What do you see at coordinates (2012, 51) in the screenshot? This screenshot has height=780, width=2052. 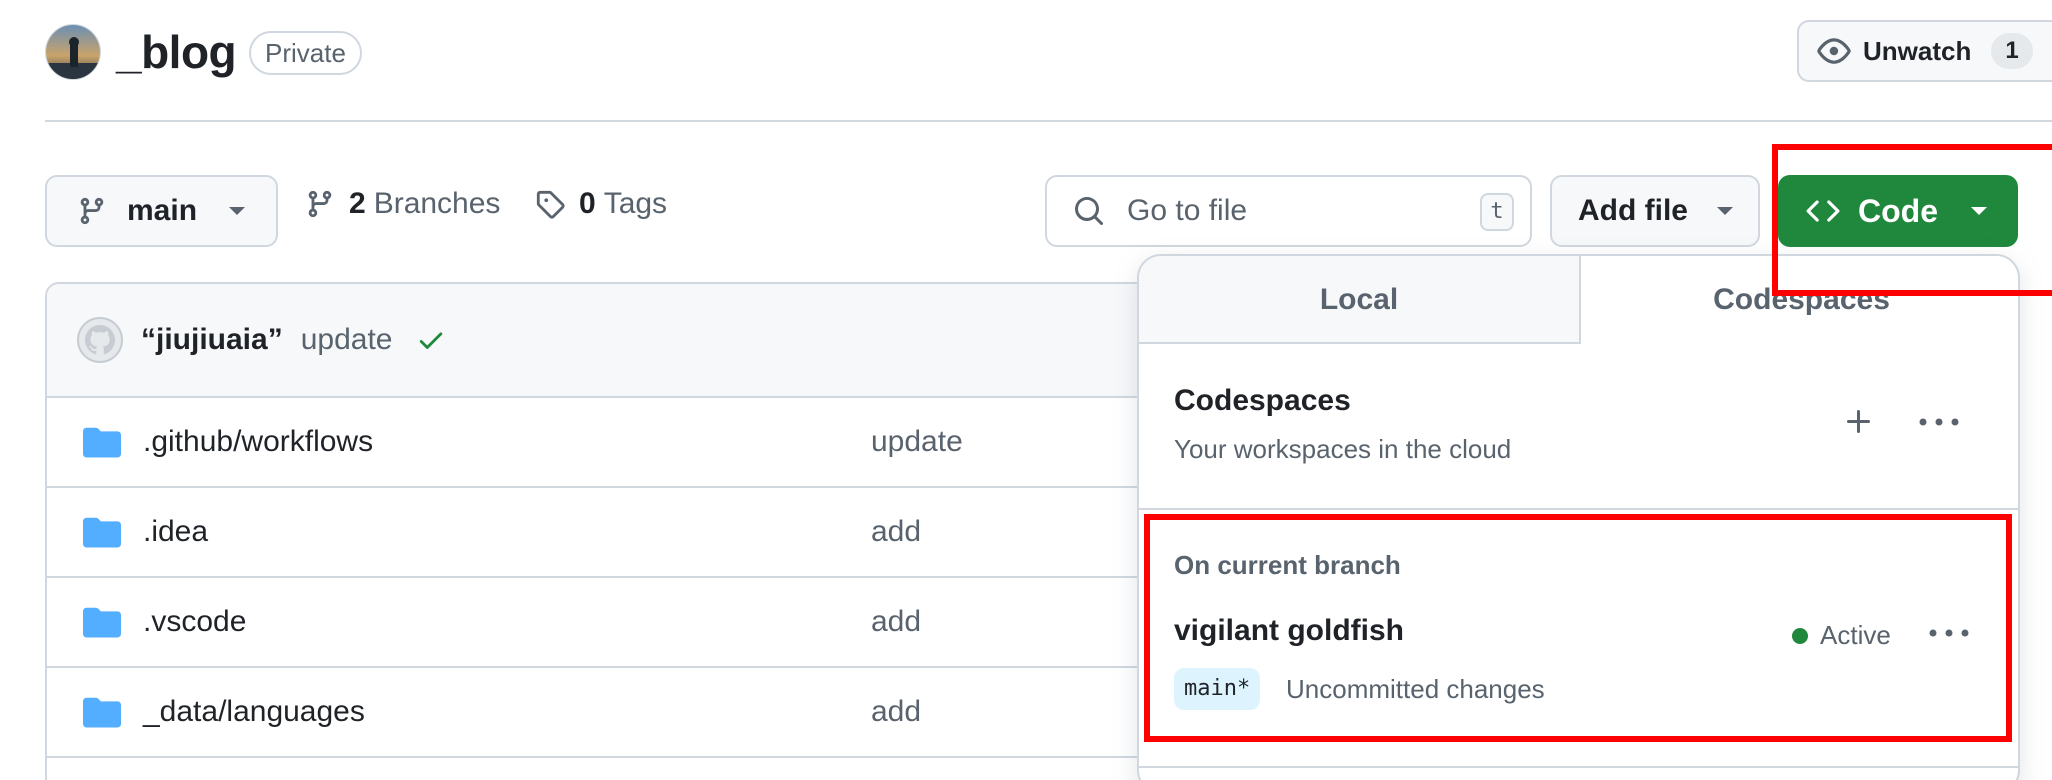 I see `watch-count-badge: 1` at bounding box center [2012, 51].